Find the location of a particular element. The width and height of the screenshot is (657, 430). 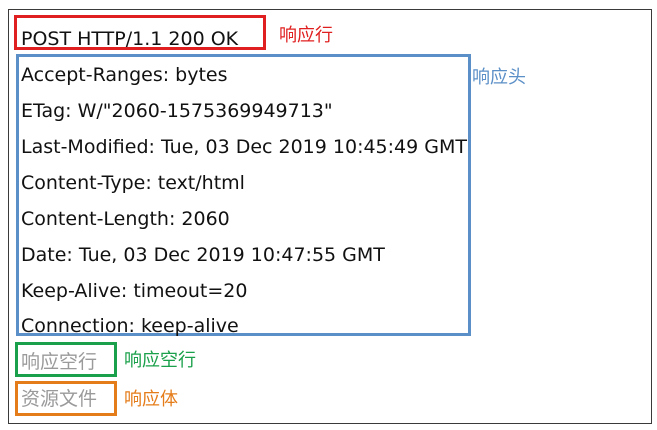

header-line: Keep-Alive: timeout=20 is located at coordinates (134, 291).